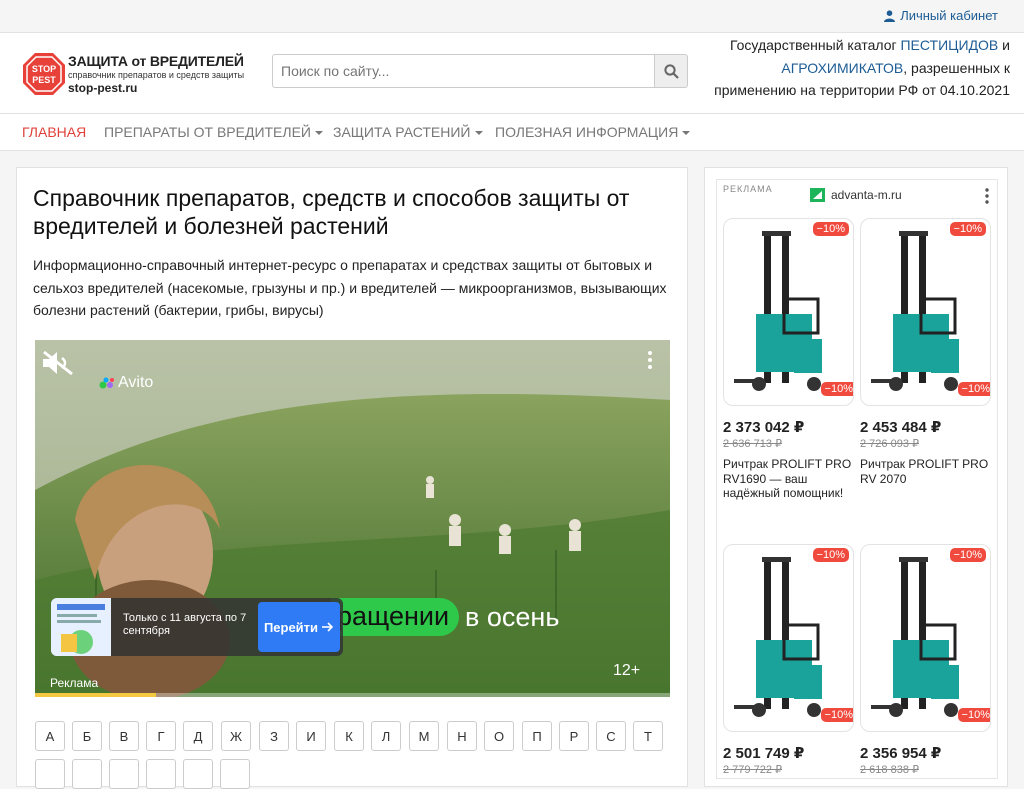 This screenshot has width=1024, height=789. Describe the element at coordinates (328, 627) in the screenshot. I see `arrow-right-icon` at that location.